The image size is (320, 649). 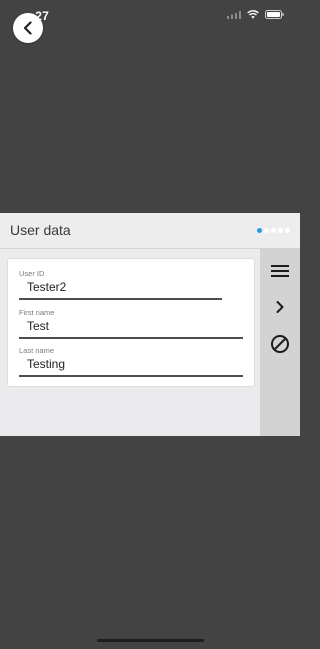 I want to click on block-icon, so click(x=280, y=344).